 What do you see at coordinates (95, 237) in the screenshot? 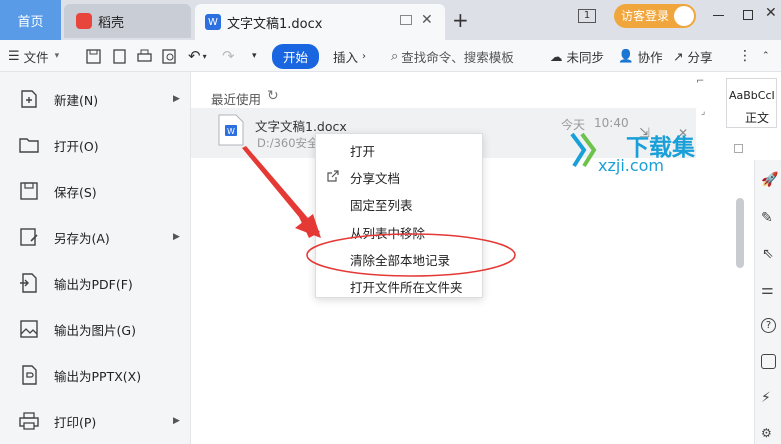
I see `menu-item-save-as: 另存为(A) ▶` at bounding box center [95, 237].